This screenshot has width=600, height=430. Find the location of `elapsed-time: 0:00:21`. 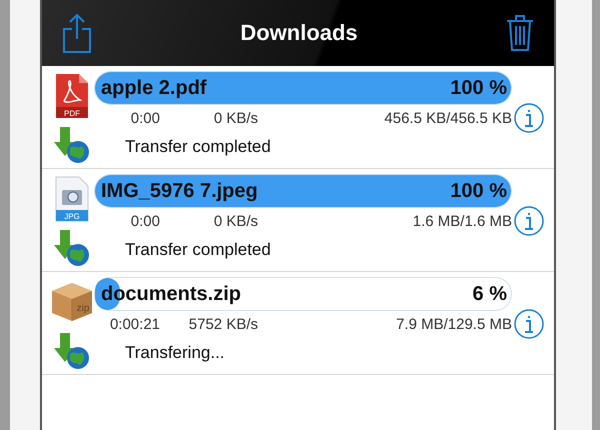

elapsed-time: 0:00:21 is located at coordinates (134, 324).